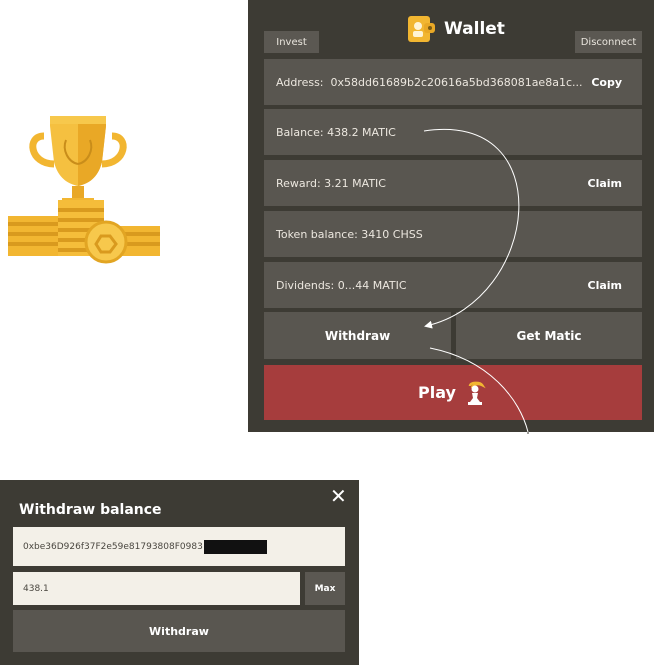 This screenshot has height=665, width=654. Describe the element at coordinates (90, 510) in the screenshot. I see `modal-title: Withdraw balance` at that location.